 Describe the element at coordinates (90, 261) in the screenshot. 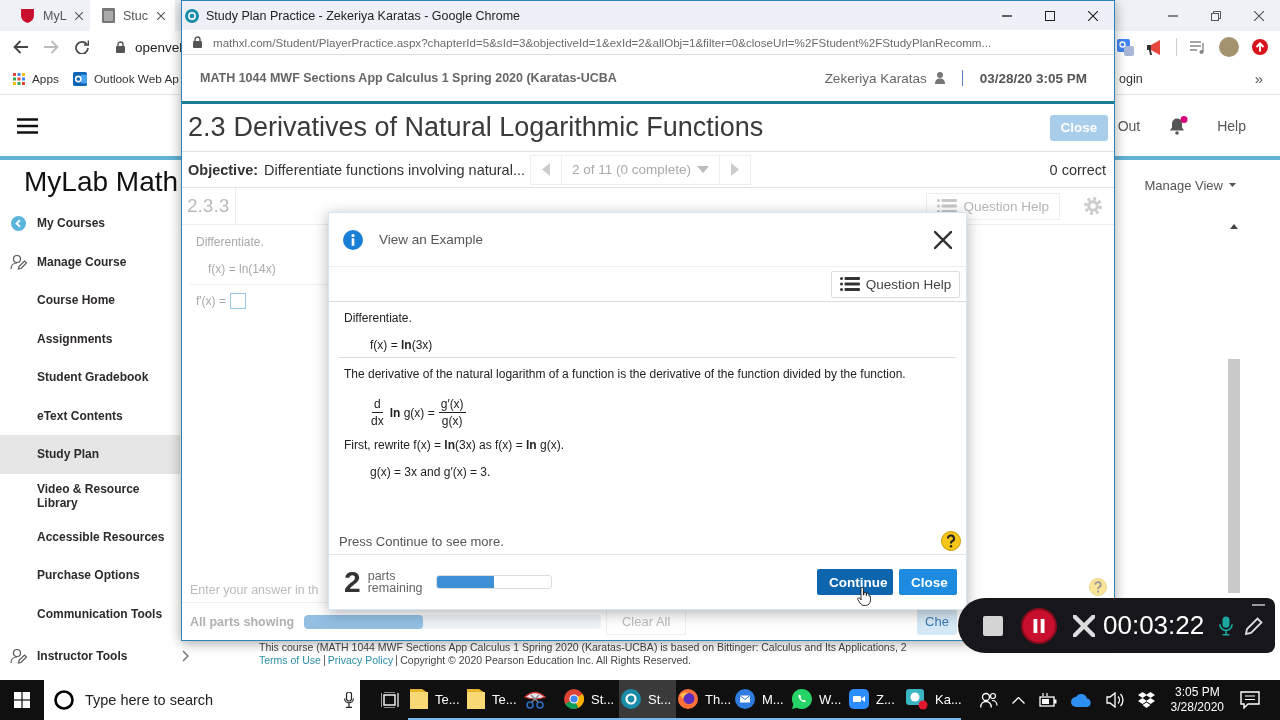

I see `sidebar-item: Manage Course` at that location.